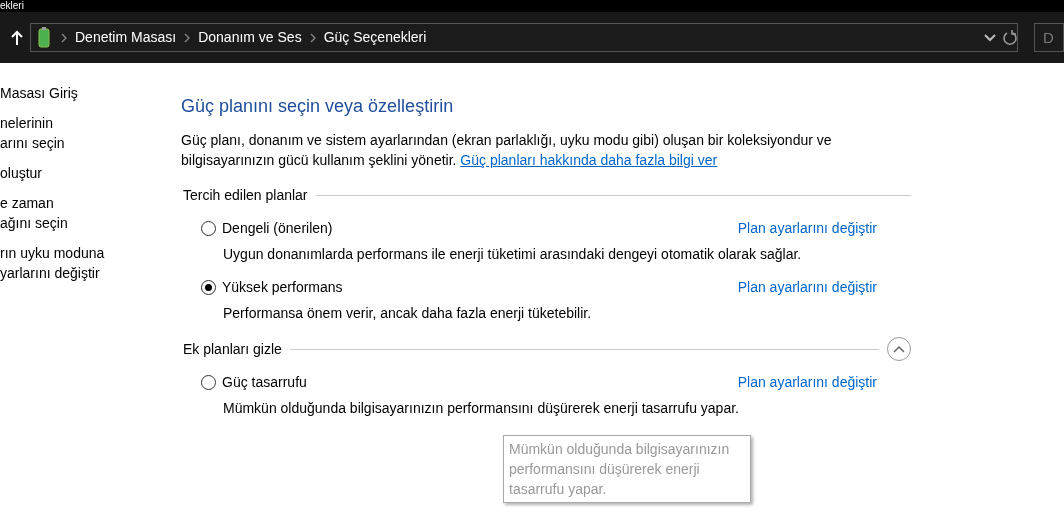 The image size is (1064, 516). I want to click on chevron-up-icon, so click(899, 349).